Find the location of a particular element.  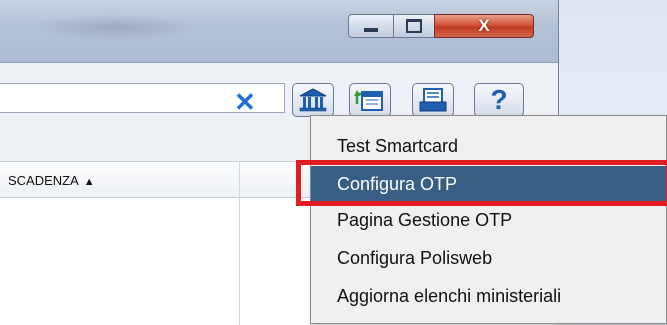

close-window-button: X is located at coordinates (484, 26).